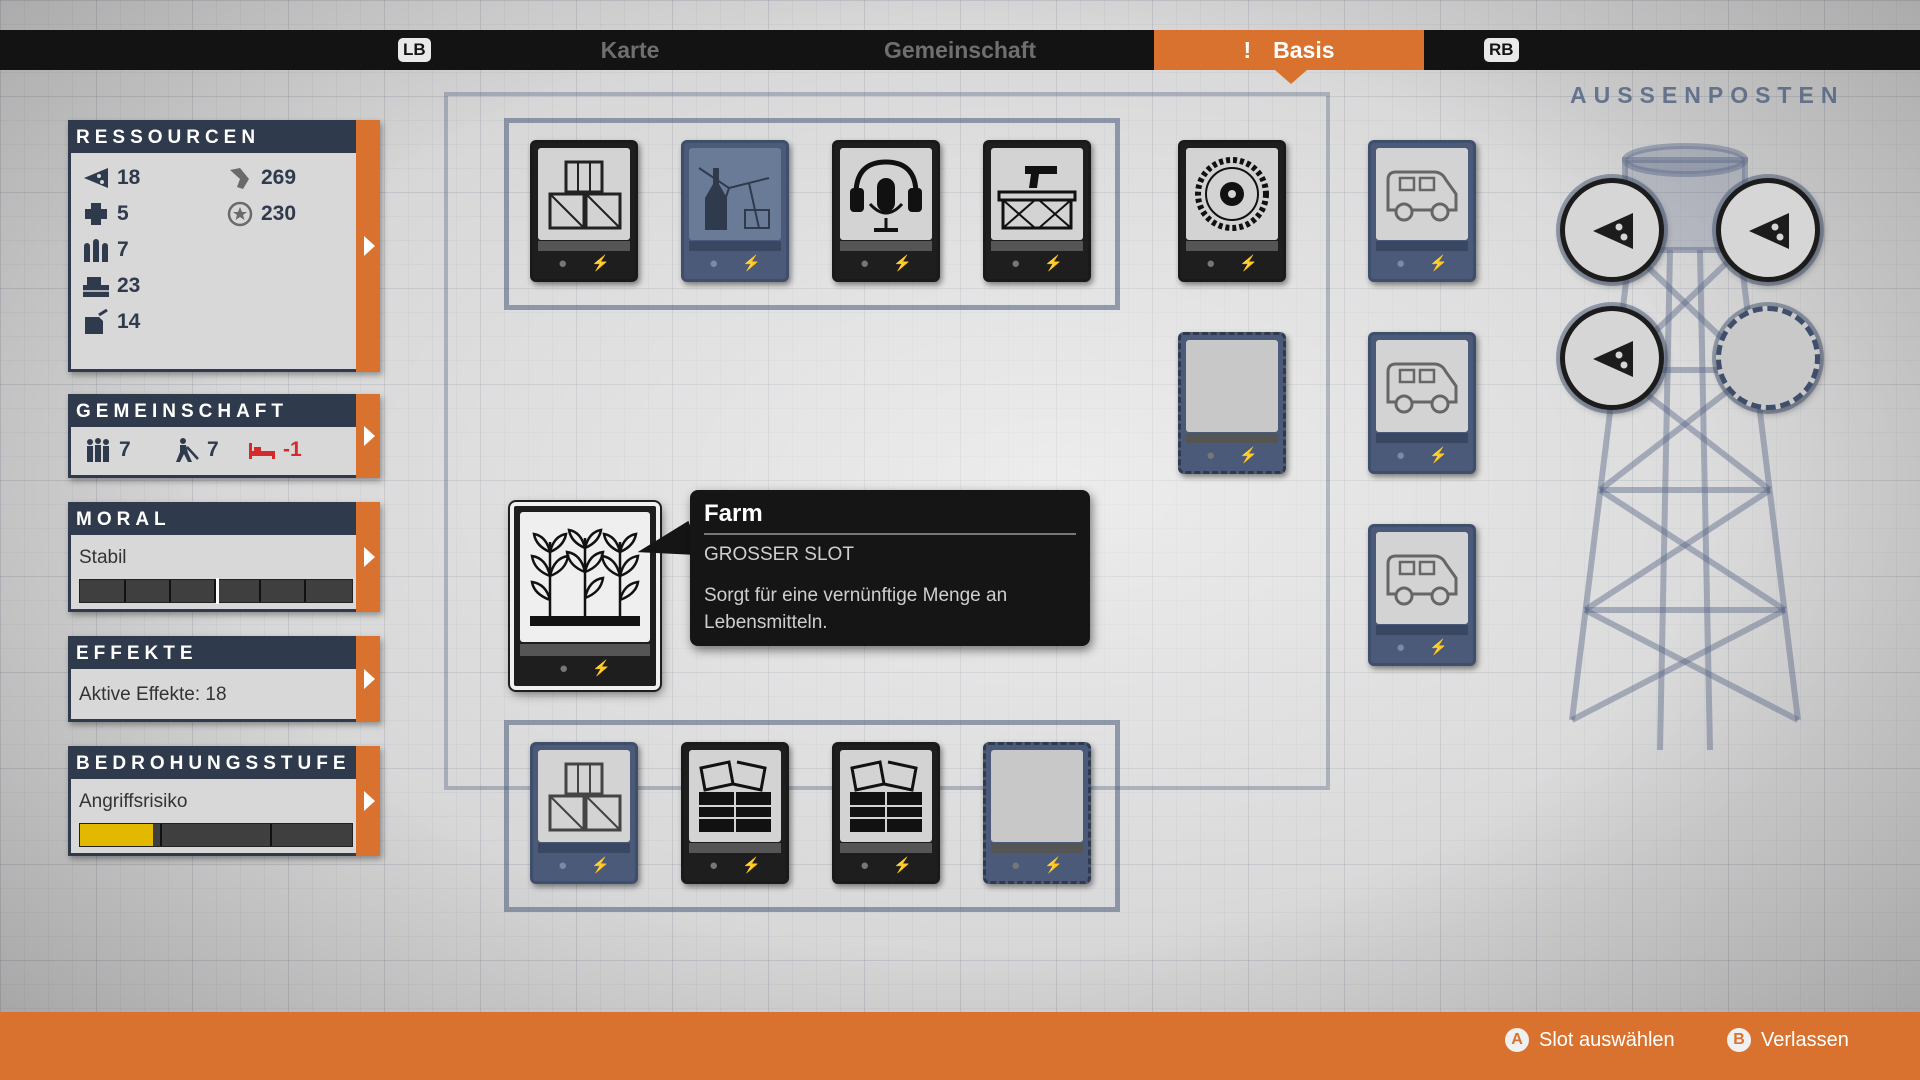 The image size is (1920, 1080). Describe the element at coordinates (368, 679) in the screenshot. I see `effects-expand` at that location.